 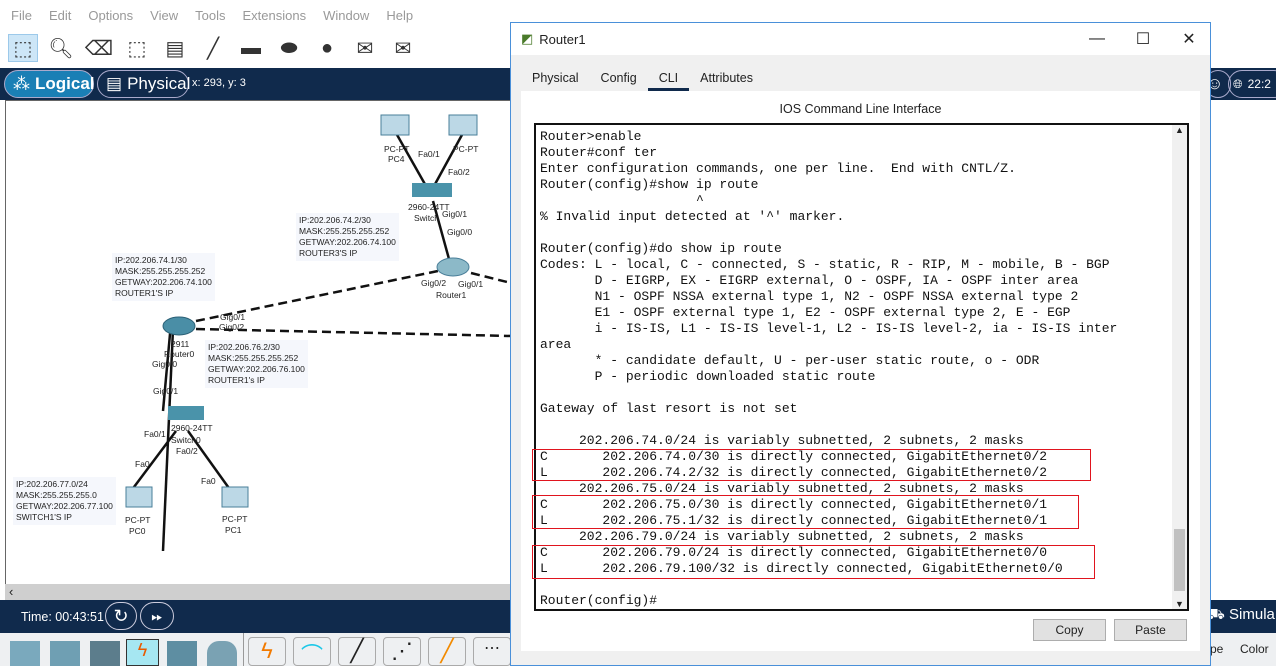 I want to click on cli-scrollbar: ▲ ▼, so click(x=1179, y=367).